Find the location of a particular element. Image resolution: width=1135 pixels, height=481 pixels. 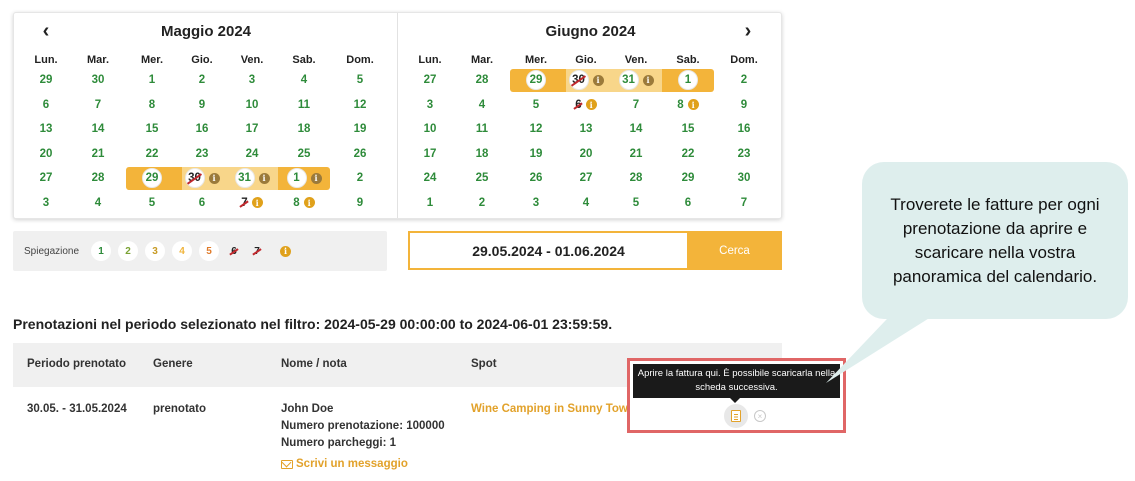

date-range-field: 29.05.2024 - 01.06.2024 is located at coordinates (548, 250).